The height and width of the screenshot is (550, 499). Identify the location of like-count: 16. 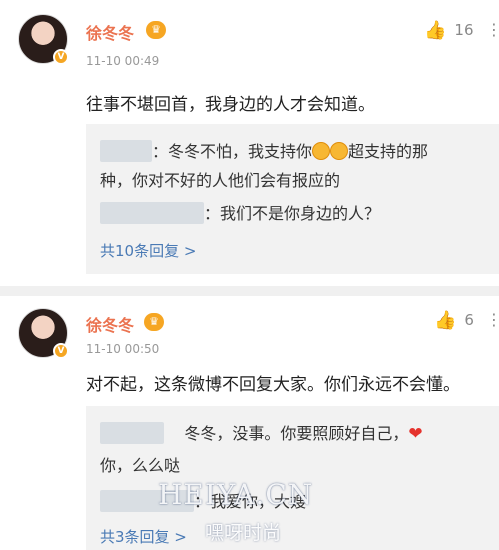
(464, 30).